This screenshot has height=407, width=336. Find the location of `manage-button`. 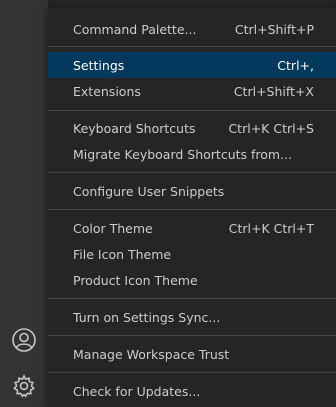

manage-button is located at coordinates (24, 386).